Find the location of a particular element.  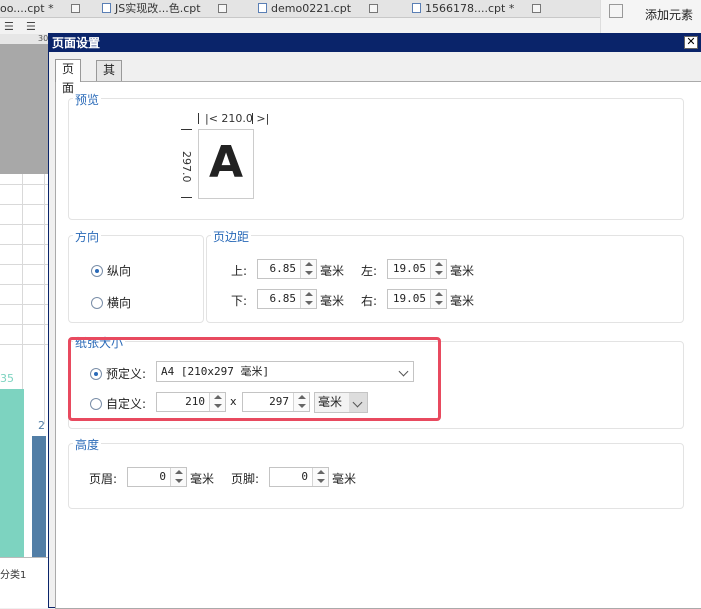

margin-bottom-label: 下: is located at coordinates (239, 301).